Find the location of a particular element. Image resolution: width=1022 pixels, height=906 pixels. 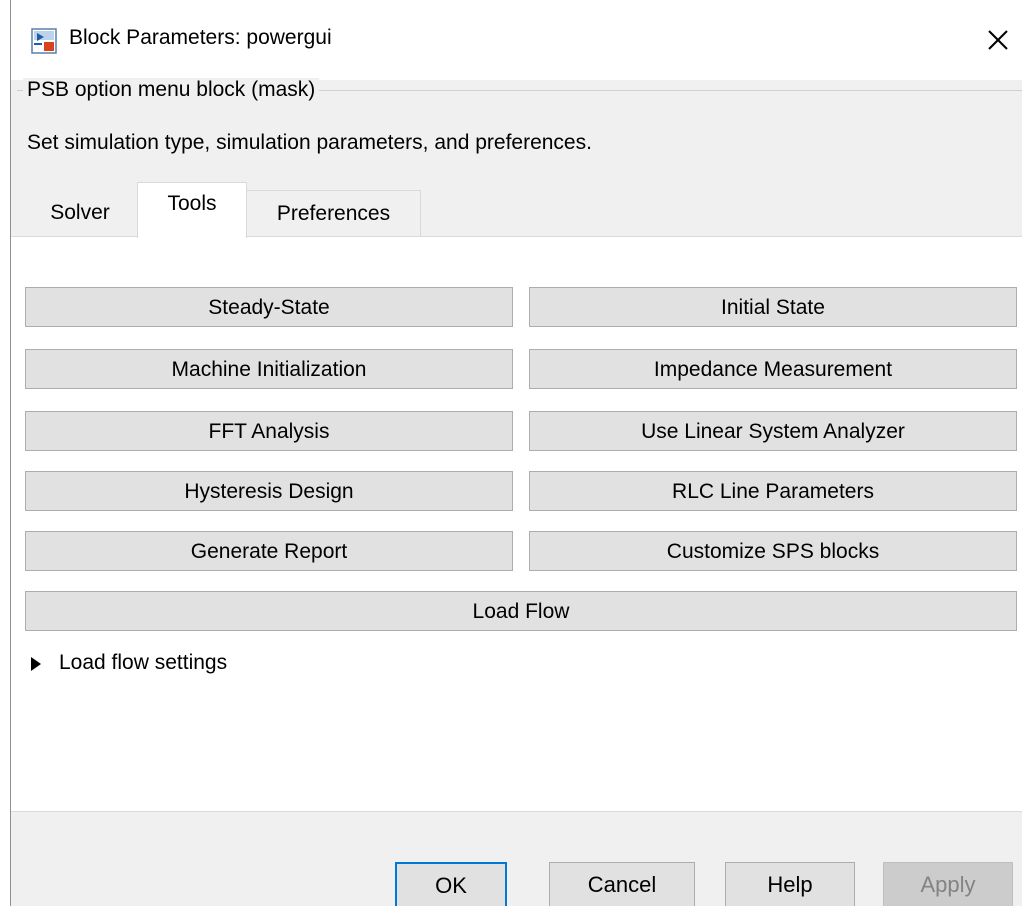

apply-button: Apply is located at coordinates (948, 884).